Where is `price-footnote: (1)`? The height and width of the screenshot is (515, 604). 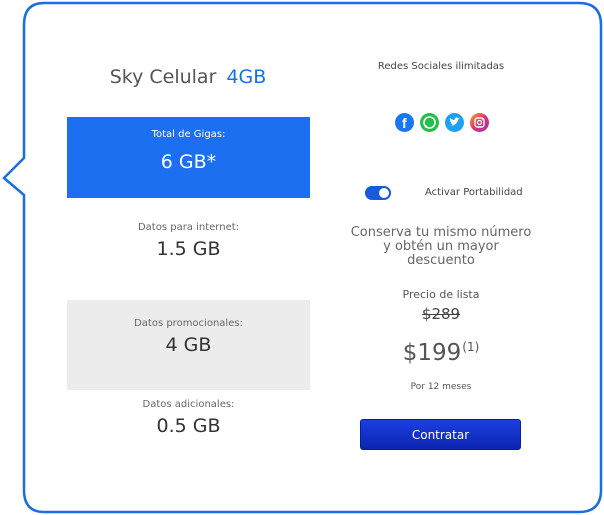 price-footnote: (1) is located at coordinates (471, 347).